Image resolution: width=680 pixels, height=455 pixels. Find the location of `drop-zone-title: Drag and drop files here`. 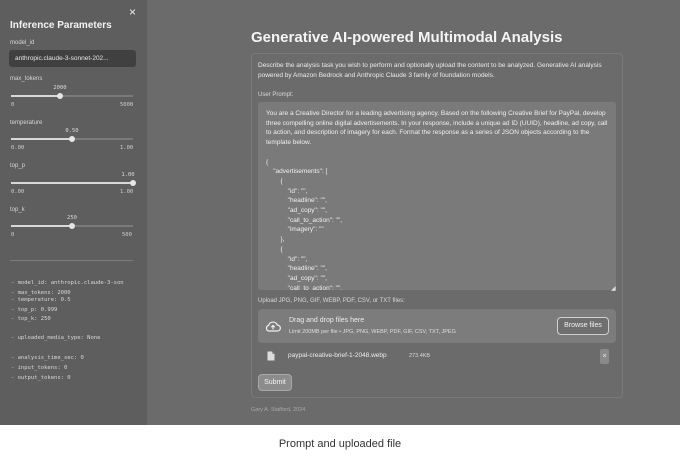

drop-zone-title: Drag and drop files here is located at coordinates (327, 320).